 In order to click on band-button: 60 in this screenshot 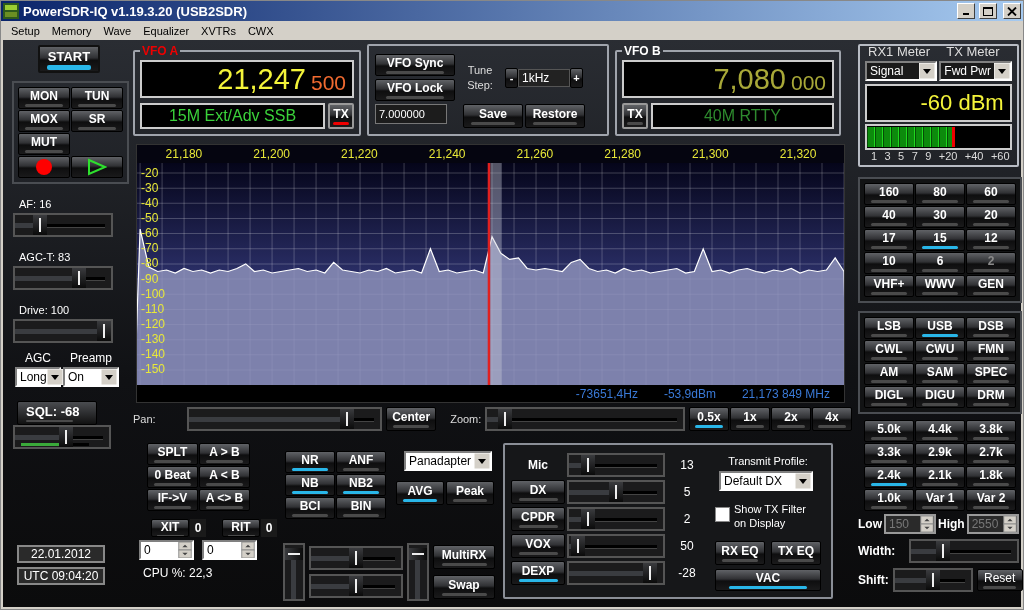, I will do `click(991, 194)`.